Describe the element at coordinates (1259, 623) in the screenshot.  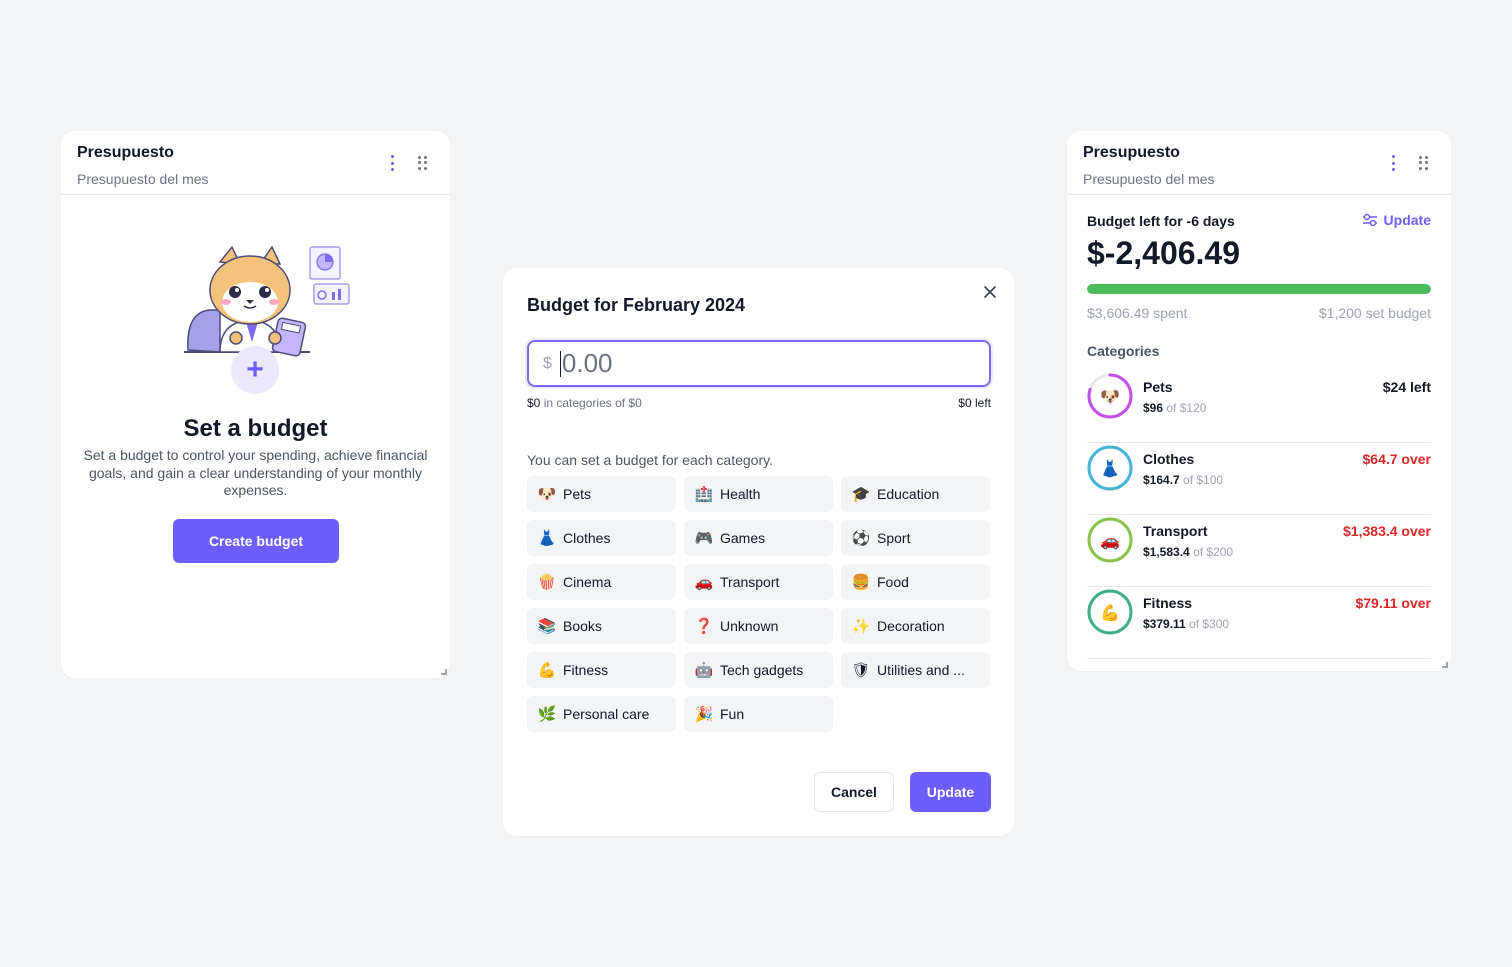
I see `category-budget-row: 💪 Fitness $379.11 of $300 $79.11 over` at that location.